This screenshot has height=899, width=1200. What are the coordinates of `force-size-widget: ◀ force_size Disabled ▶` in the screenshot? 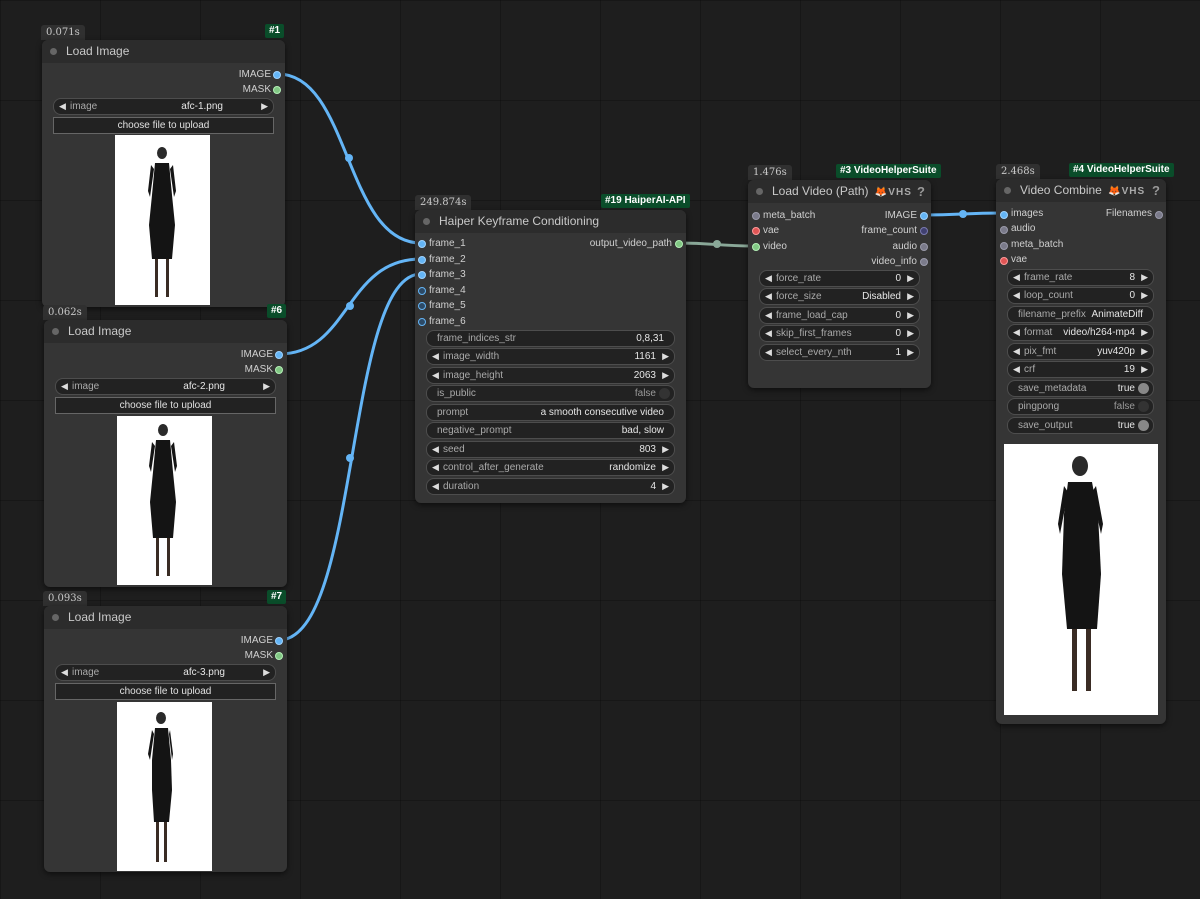 It's located at (839, 296).